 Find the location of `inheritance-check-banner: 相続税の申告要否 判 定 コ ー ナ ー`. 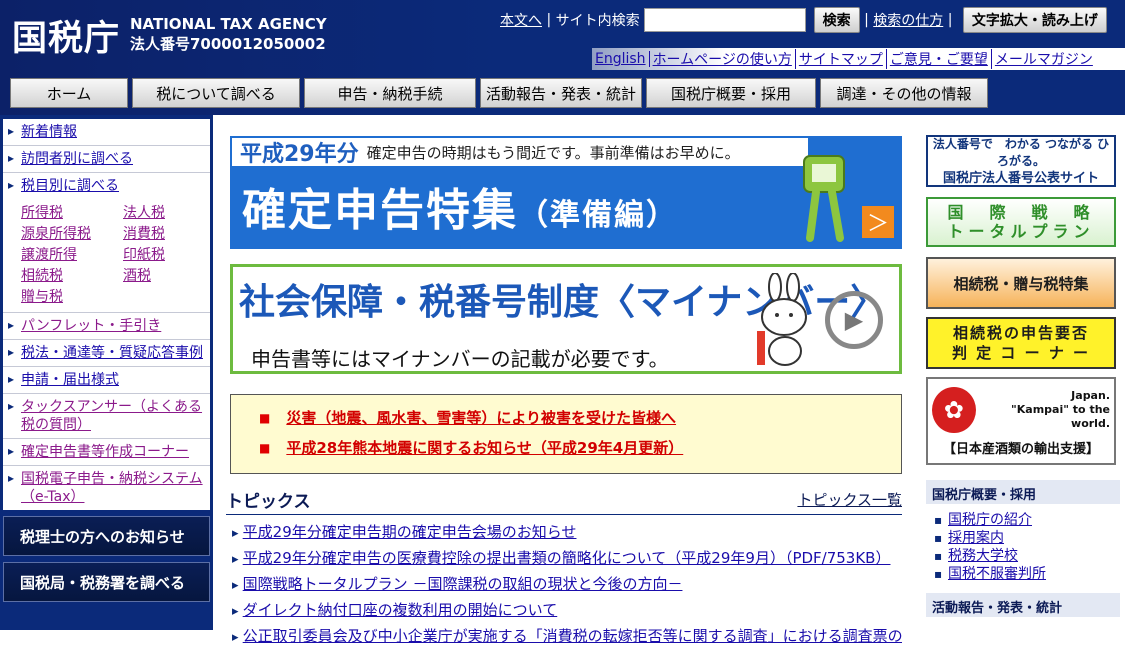

inheritance-check-banner: 相続税の申告要否 判 定 コ ー ナ ー is located at coordinates (1021, 343).